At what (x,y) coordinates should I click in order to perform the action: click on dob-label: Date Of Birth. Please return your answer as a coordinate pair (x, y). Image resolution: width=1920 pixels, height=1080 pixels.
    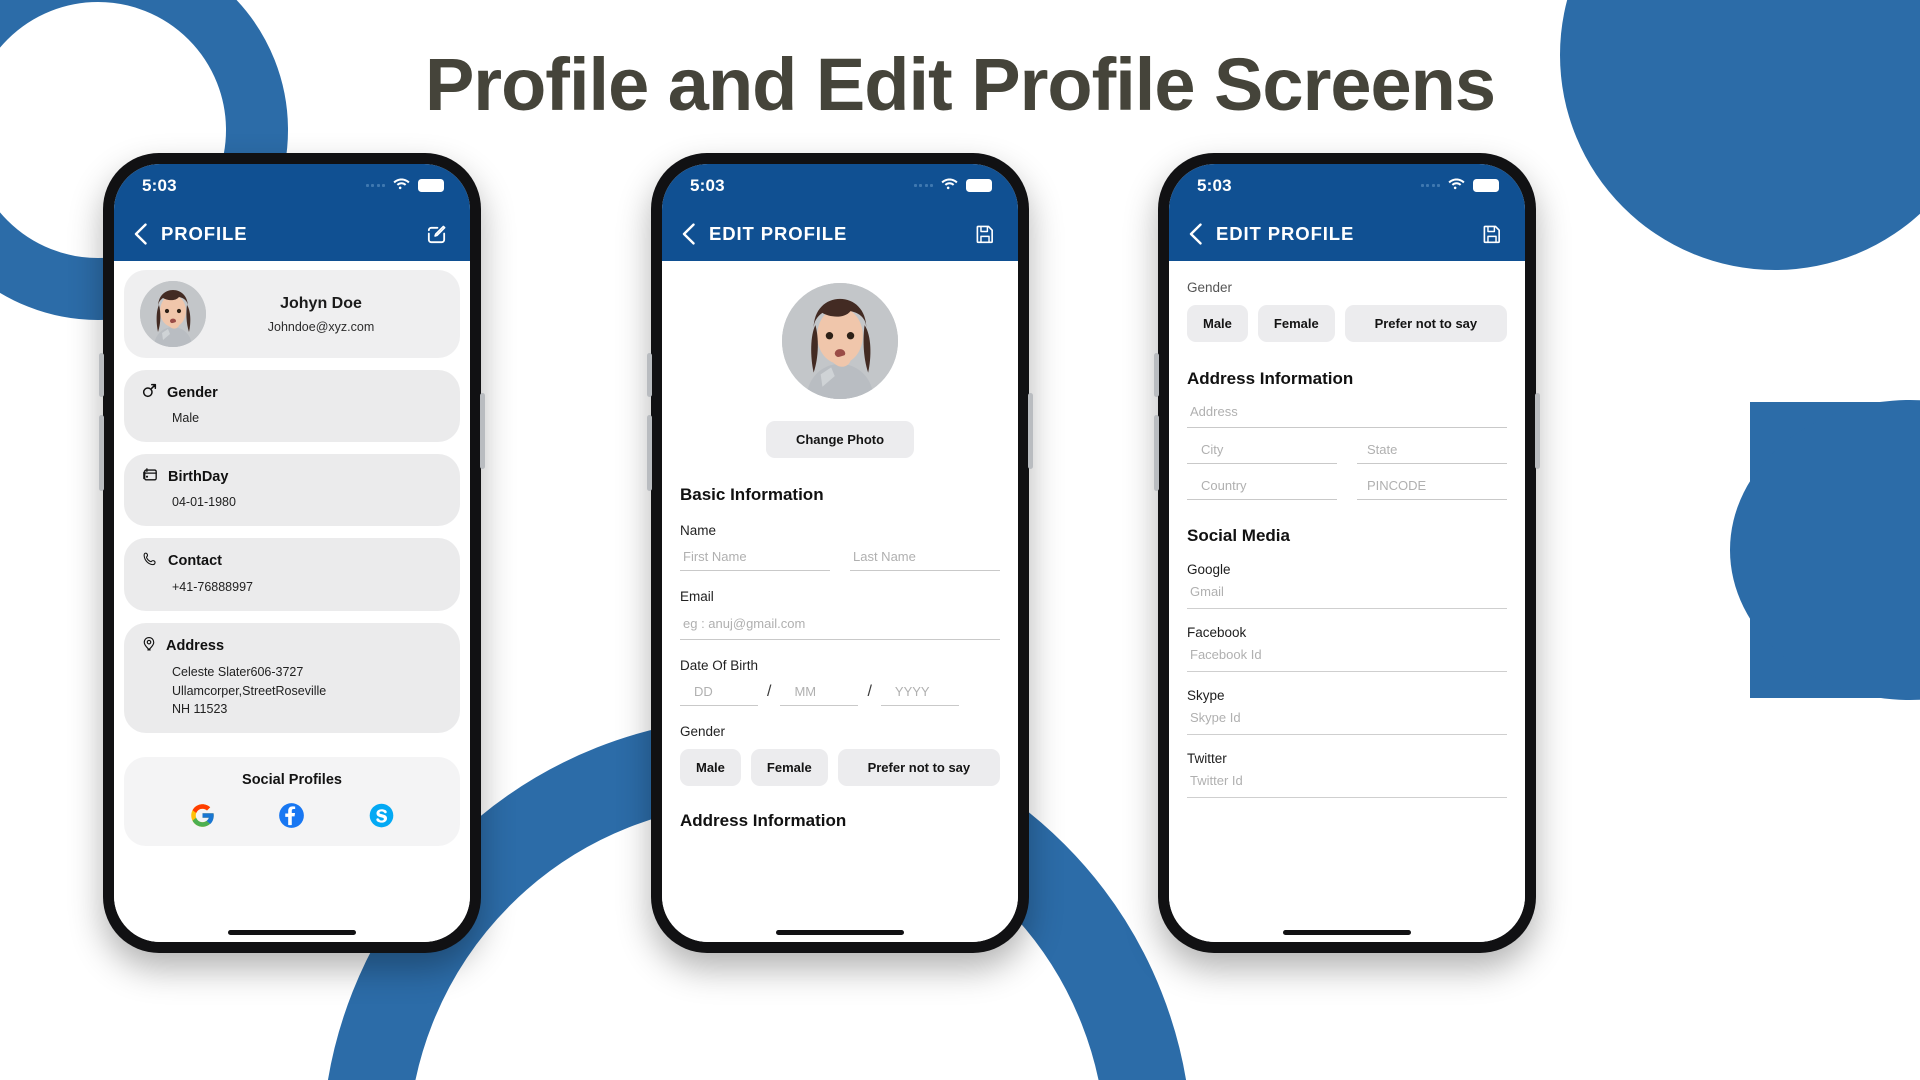
    Looking at the image, I should click on (719, 665).